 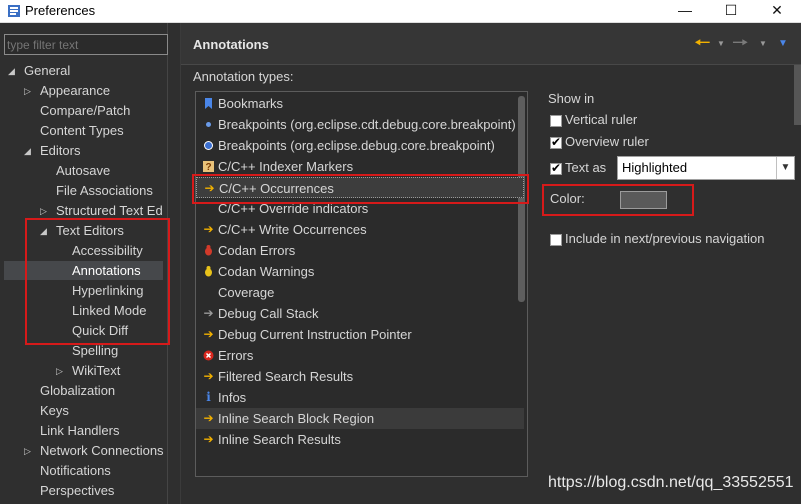 What do you see at coordinates (83, 171) in the screenshot?
I see `tree-item-autosave: Autosave` at bounding box center [83, 171].